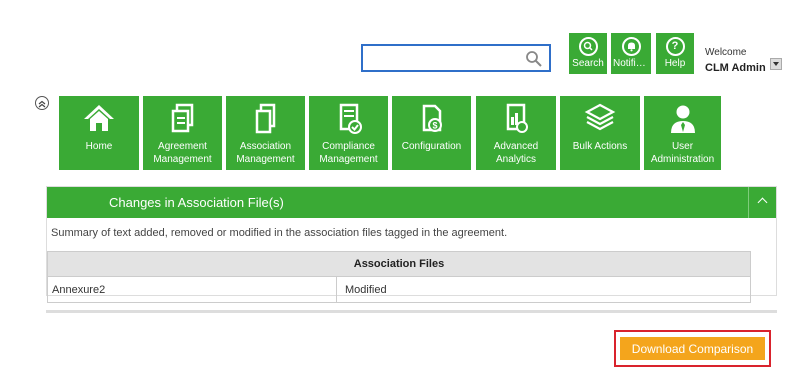 Image resolution: width=800 pixels, height=381 pixels. Describe the element at coordinates (588, 46) in the screenshot. I see `search-icon` at that location.